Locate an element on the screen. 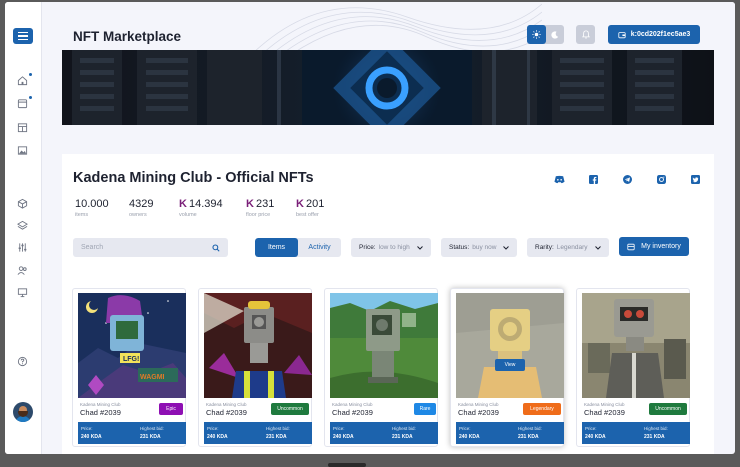 The height and width of the screenshot is (467, 740). price-sort-dropdown: Price: low to high is located at coordinates (391, 247).